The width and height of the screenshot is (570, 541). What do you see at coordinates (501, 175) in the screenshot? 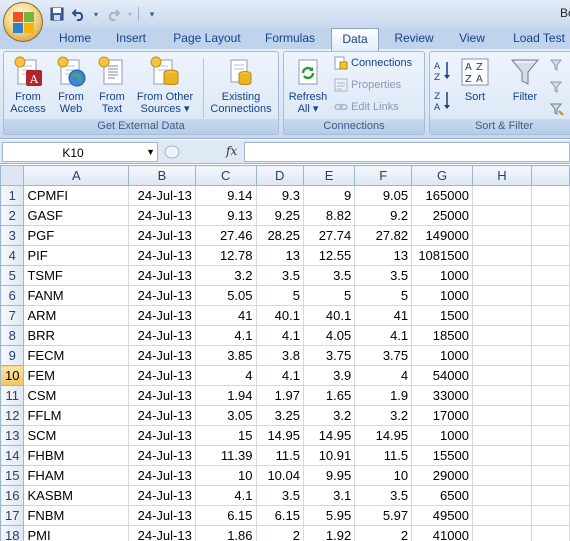
I see `column-header-h: H` at bounding box center [501, 175].